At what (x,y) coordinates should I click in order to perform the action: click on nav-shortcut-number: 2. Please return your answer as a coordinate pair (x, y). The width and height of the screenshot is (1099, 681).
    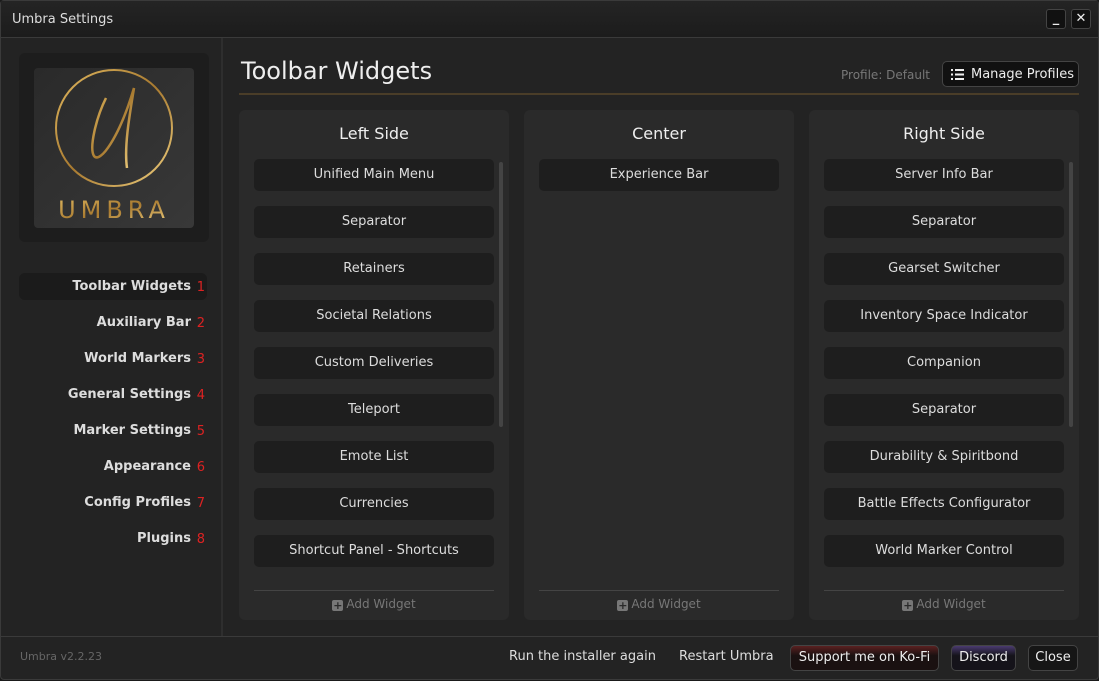
    Looking at the image, I should click on (200, 323).